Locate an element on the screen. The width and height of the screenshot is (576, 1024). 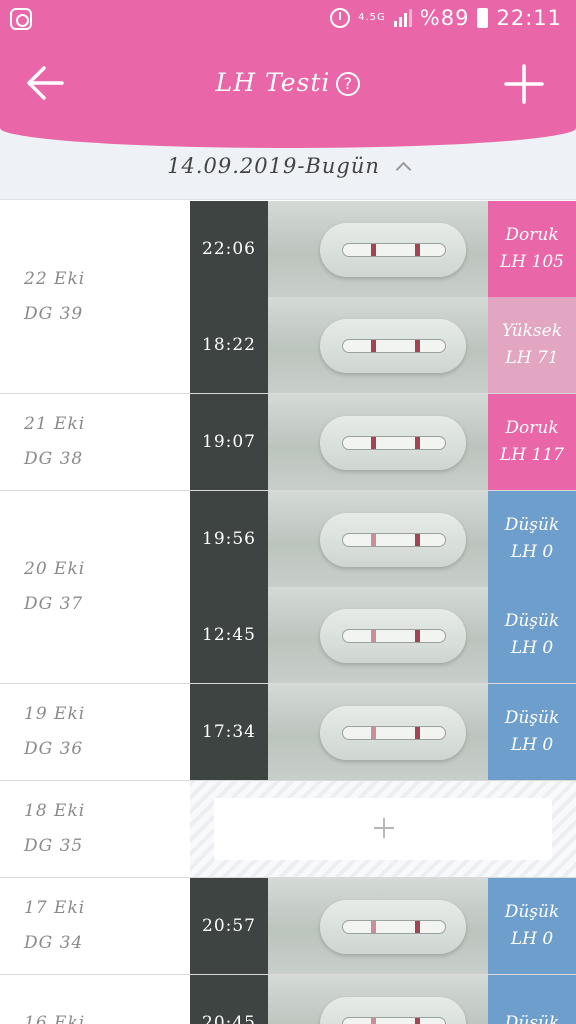
result-value: LH 105 is located at coordinates (532, 262).